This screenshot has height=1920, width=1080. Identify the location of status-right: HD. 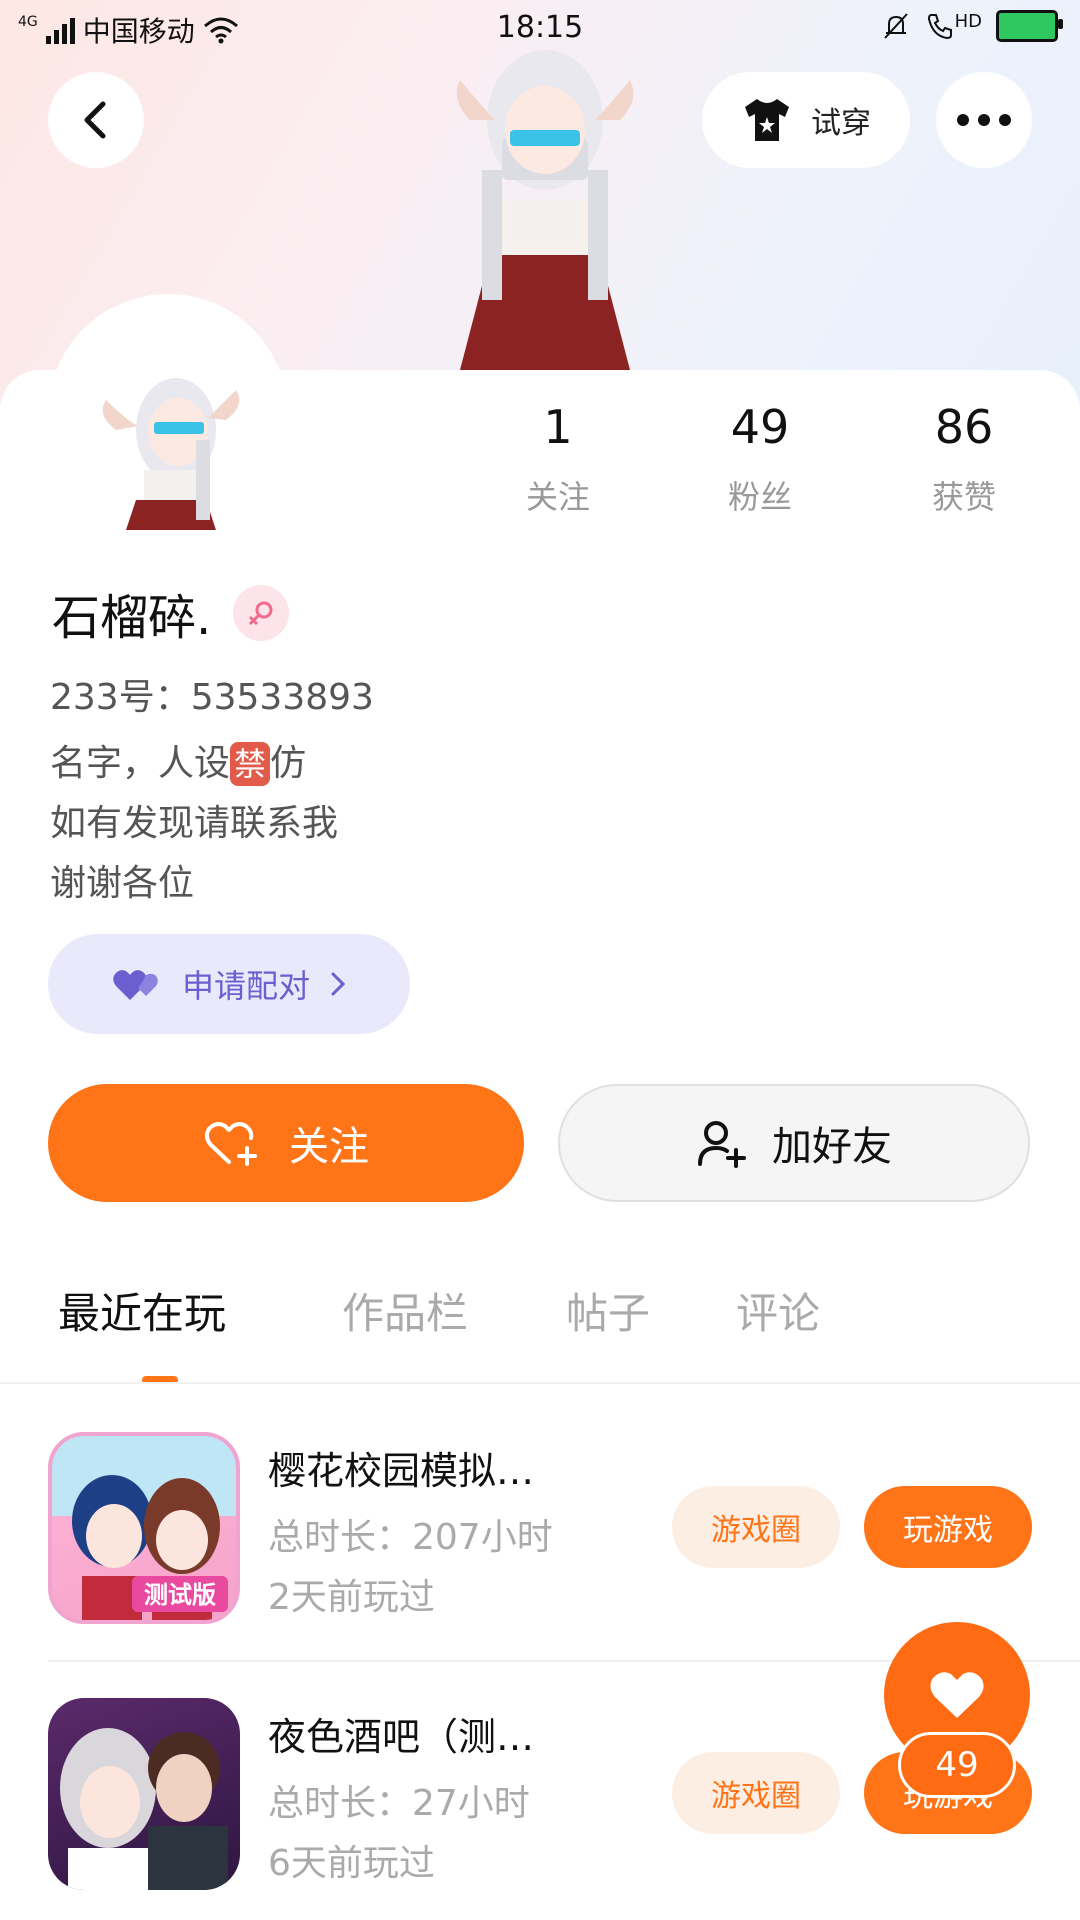
(972, 26).